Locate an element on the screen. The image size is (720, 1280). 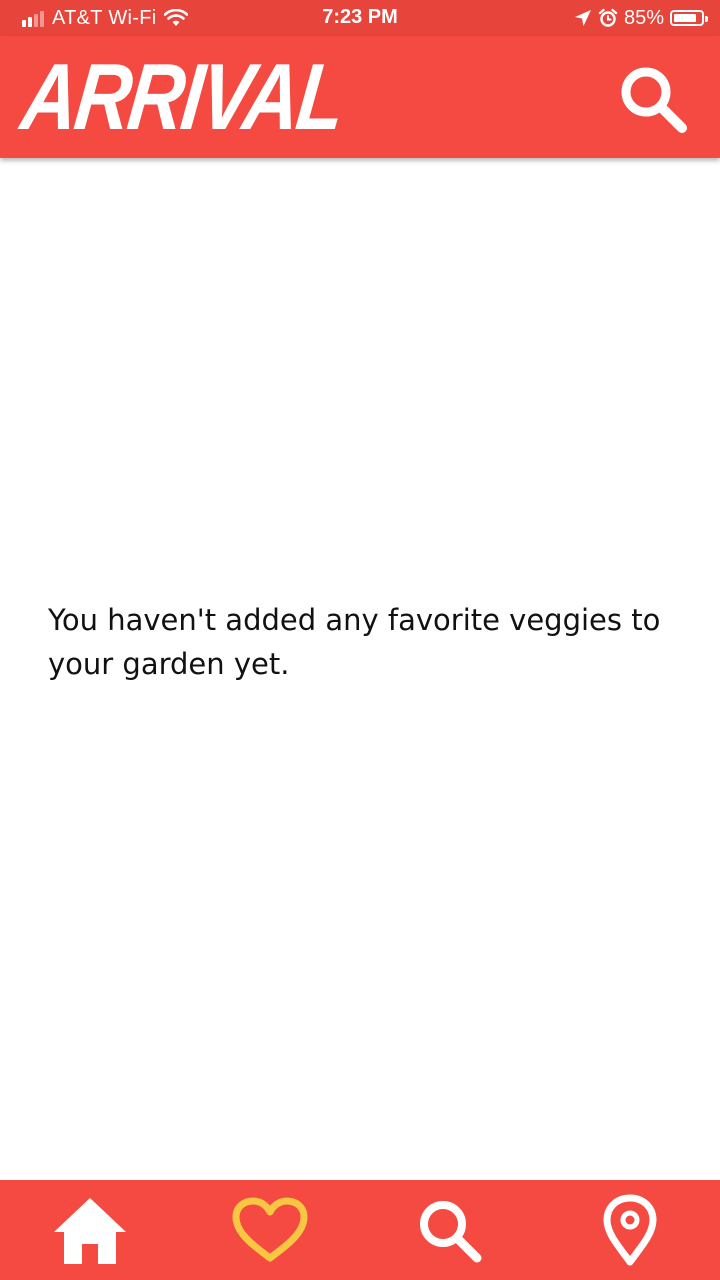
heart-icon is located at coordinates (270, 1229).